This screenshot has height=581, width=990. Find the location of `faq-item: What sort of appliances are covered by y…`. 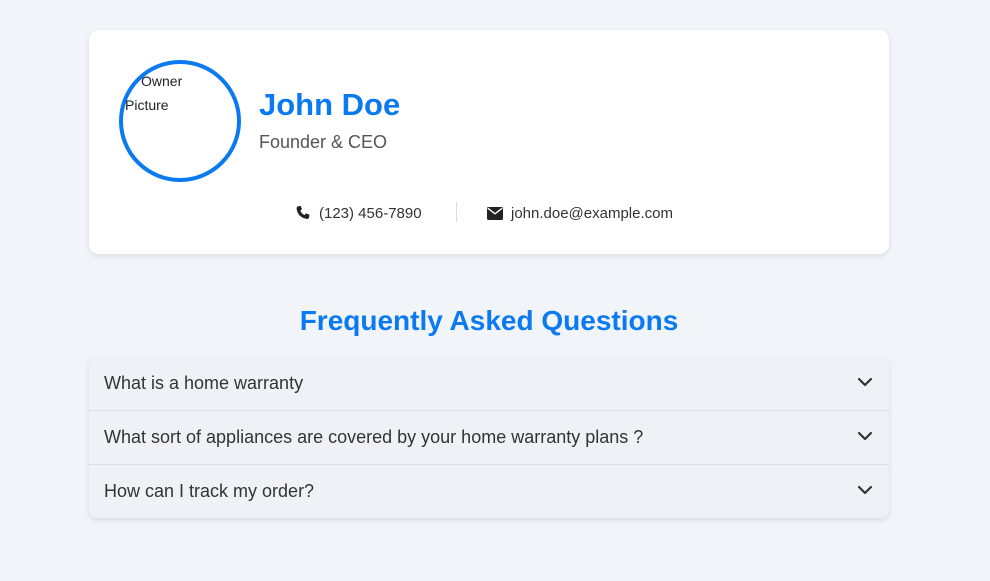

faq-item: What sort of appliances are covered by y… is located at coordinates (489, 438).